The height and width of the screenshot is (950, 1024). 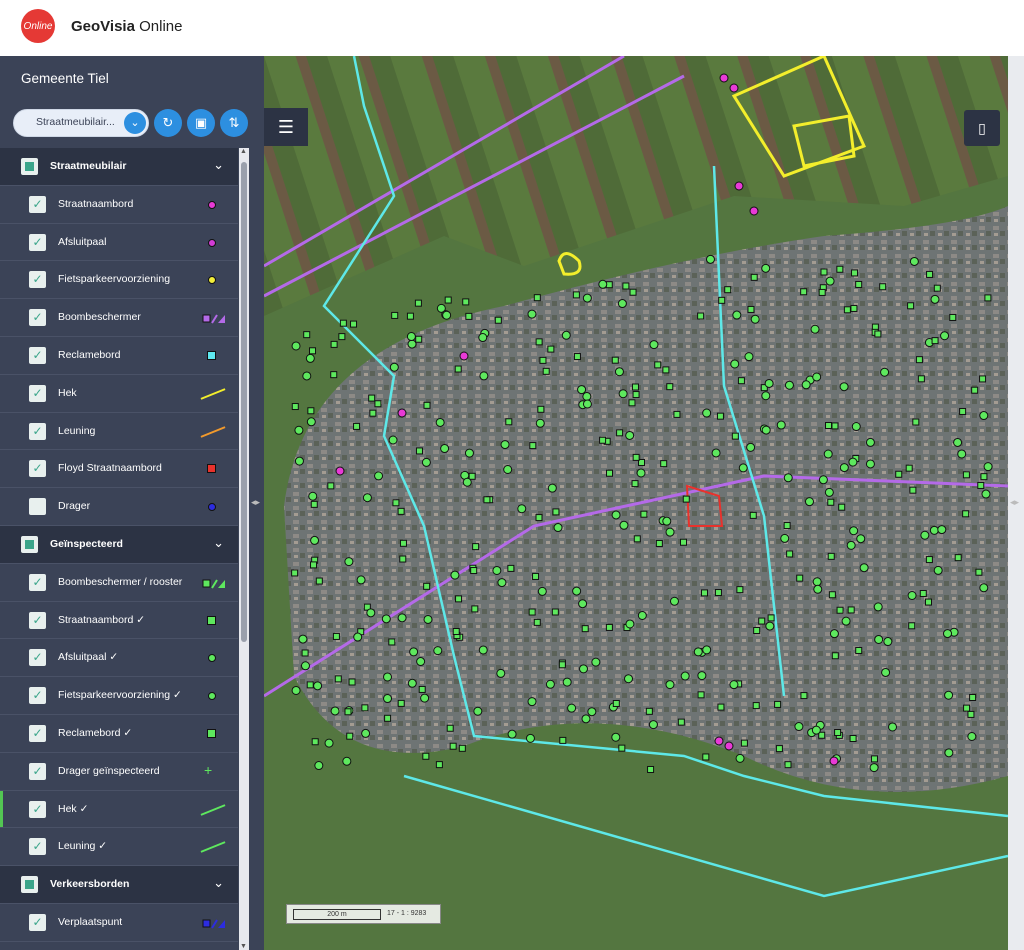 I want to click on right-resize-handle: ◂▸, so click(x=1014, y=502).